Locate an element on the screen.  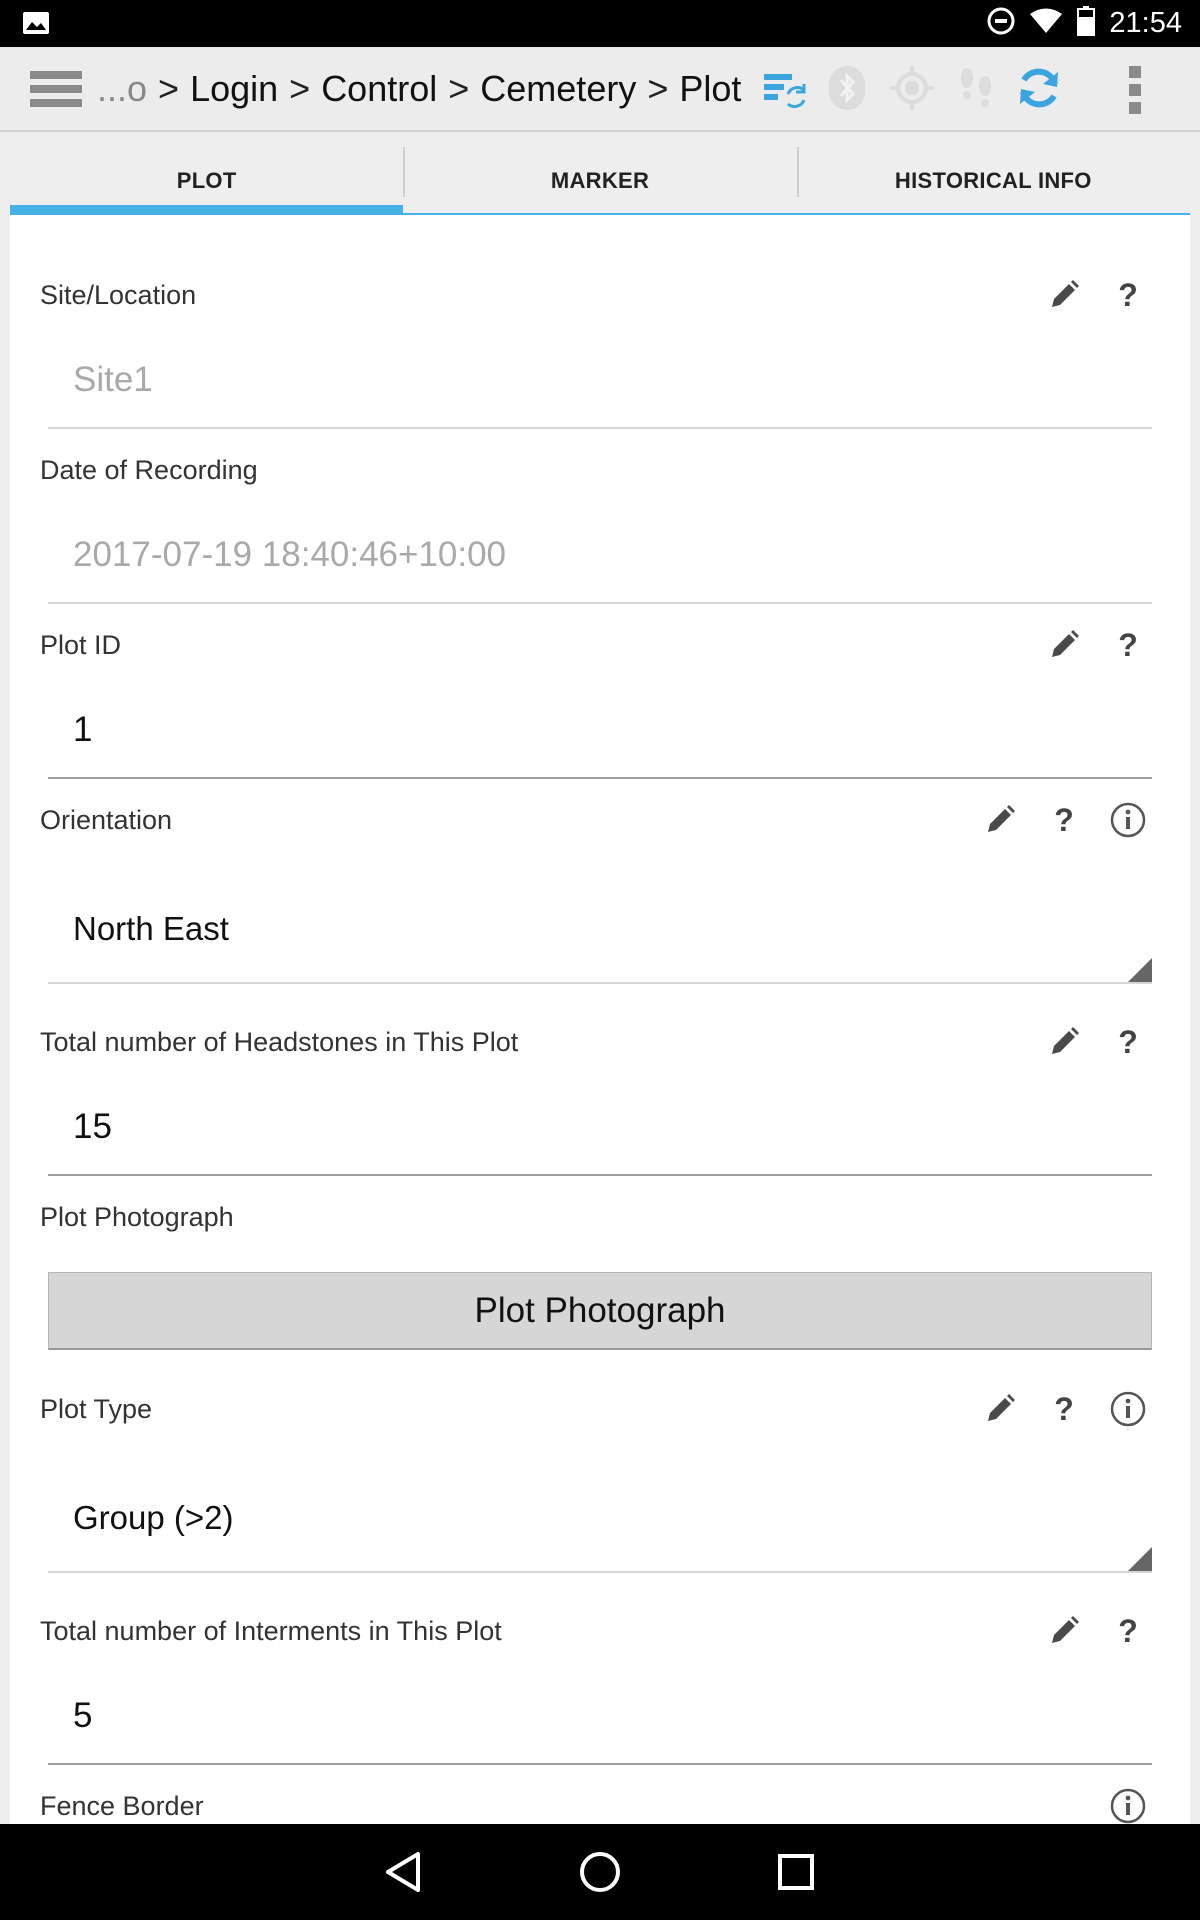
breadcrumb-ellipsis: ...o is located at coordinates (122, 89).